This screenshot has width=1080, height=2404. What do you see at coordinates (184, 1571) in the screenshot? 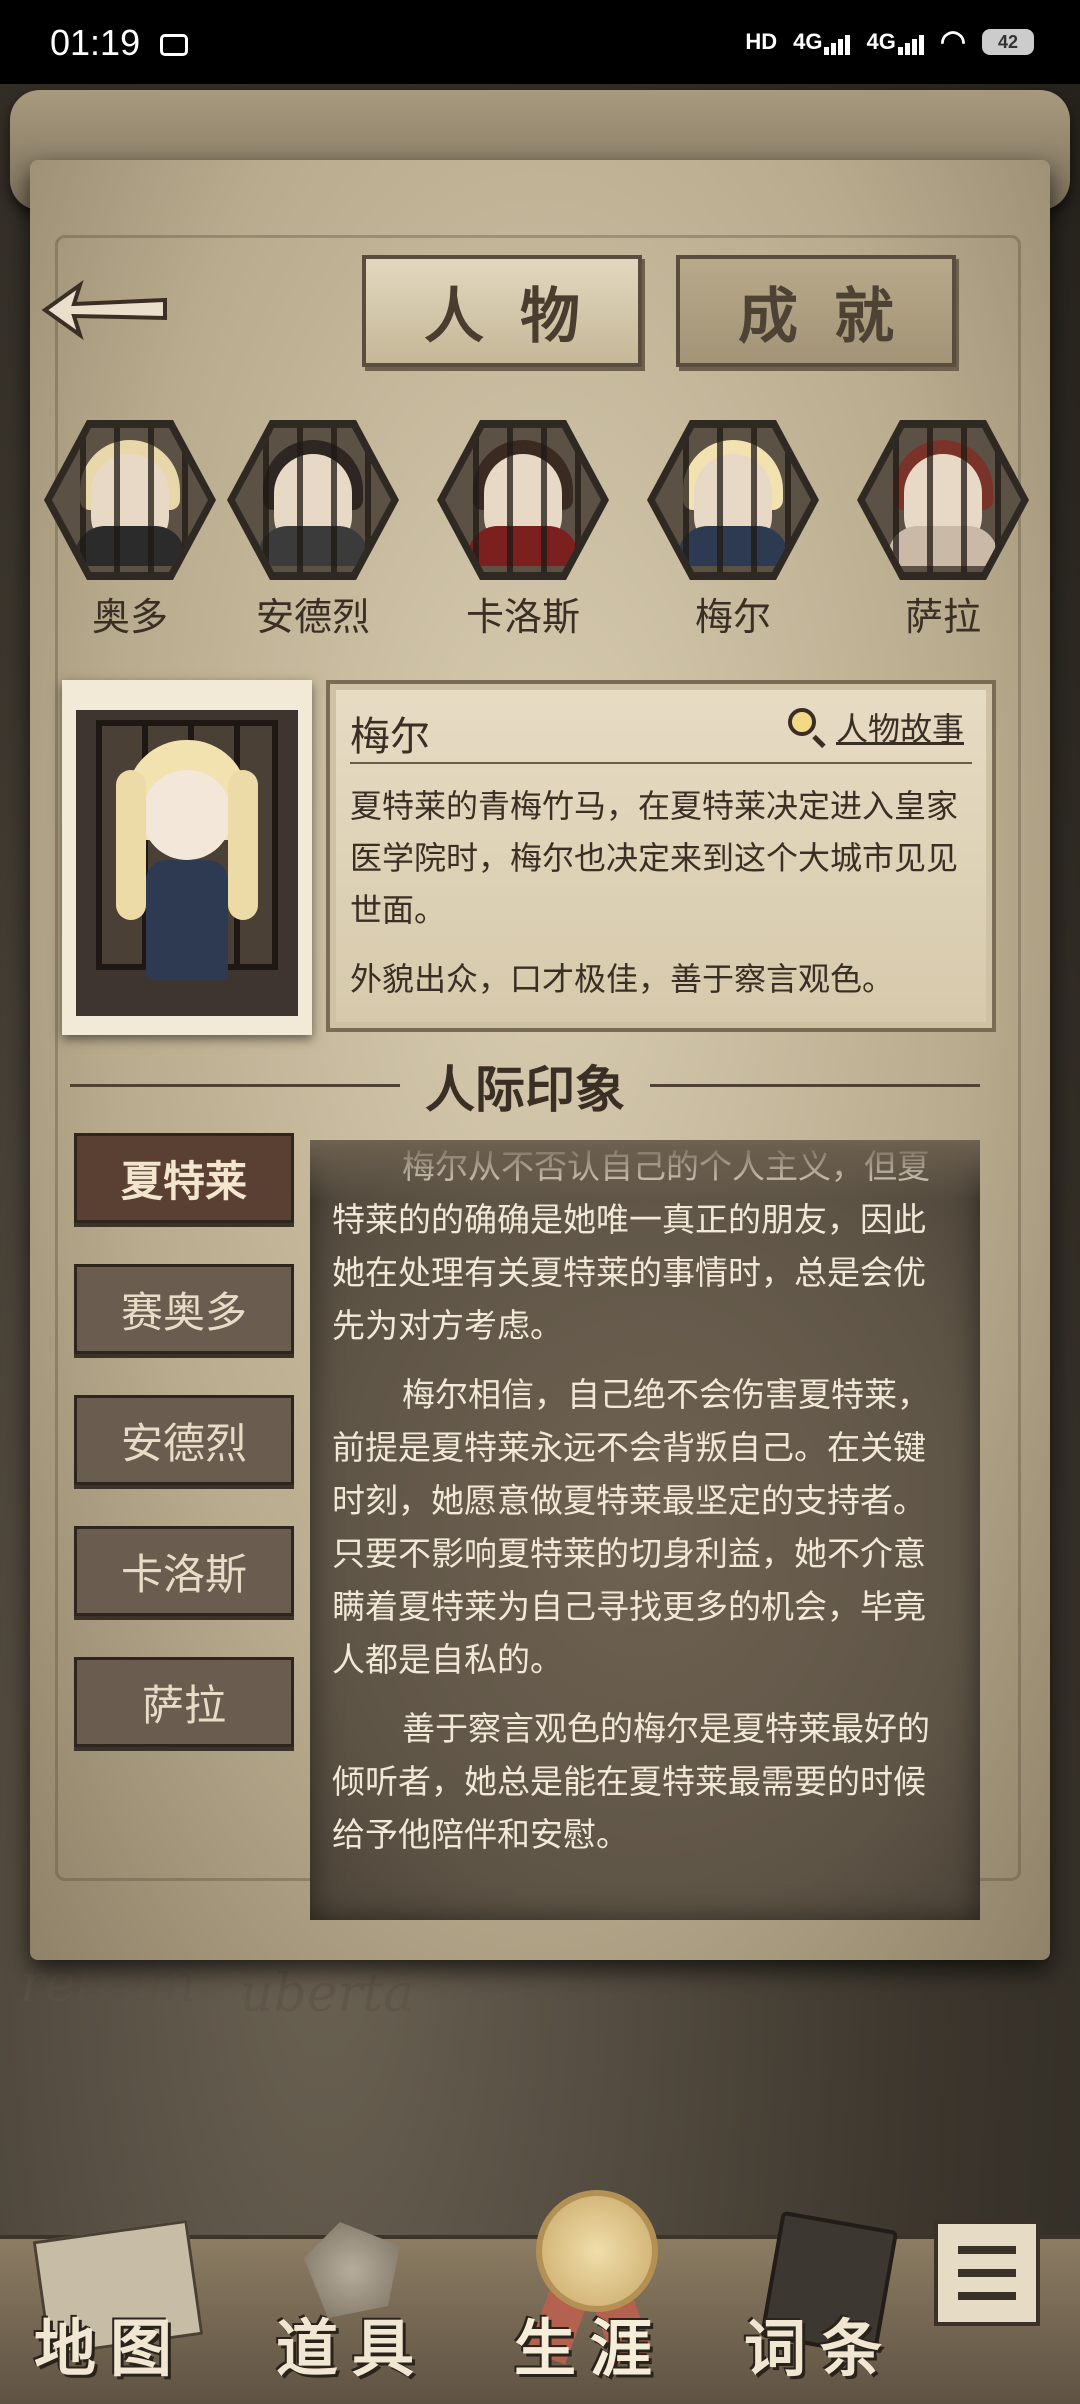
I see `relation-tab-carlos: 卡洛斯` at bounding box center [184, 1571].